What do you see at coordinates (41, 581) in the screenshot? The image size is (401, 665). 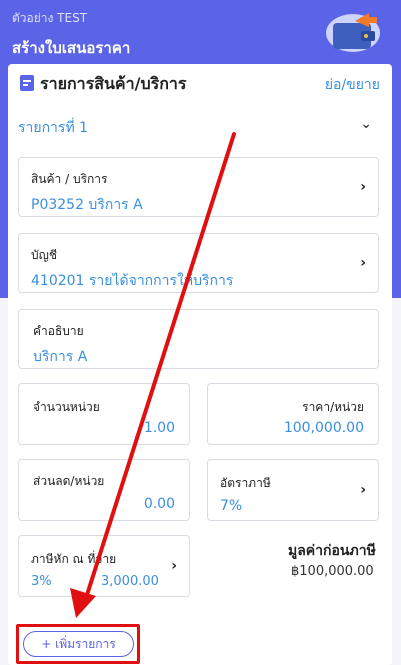 I see `withholding-rate: 3%` at bounding box center [41, 581].